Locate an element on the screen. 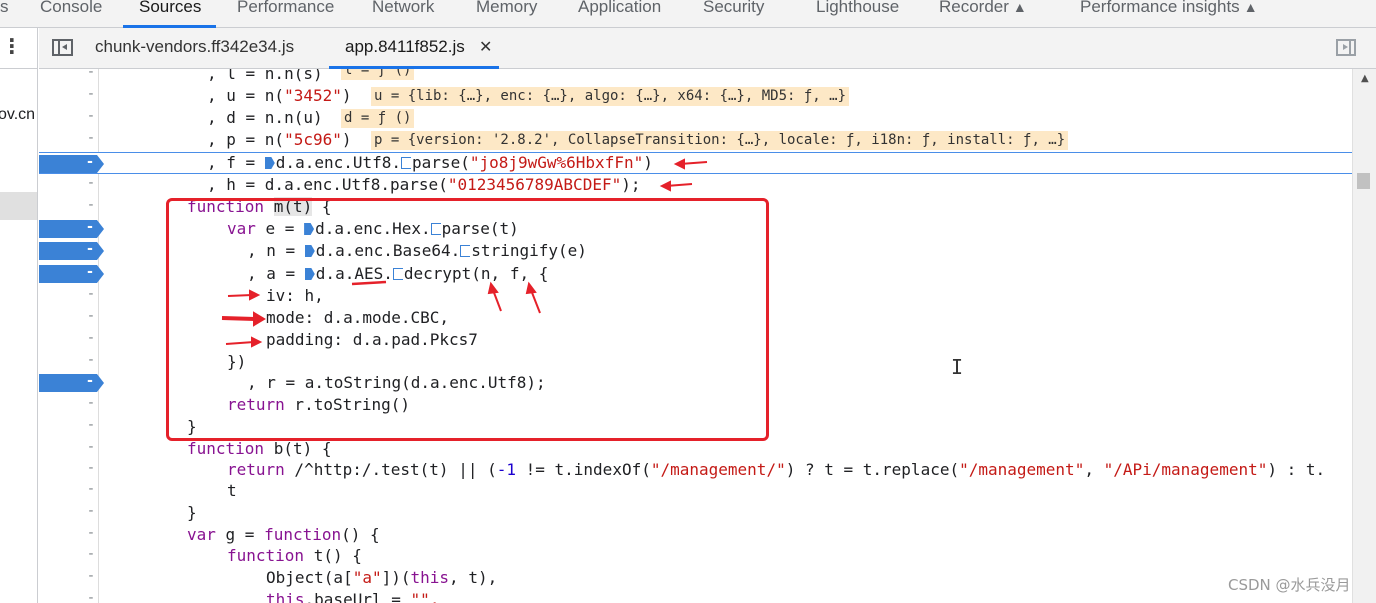  scroll-up-icon: ▲ is located at coordinates (1365, 78).